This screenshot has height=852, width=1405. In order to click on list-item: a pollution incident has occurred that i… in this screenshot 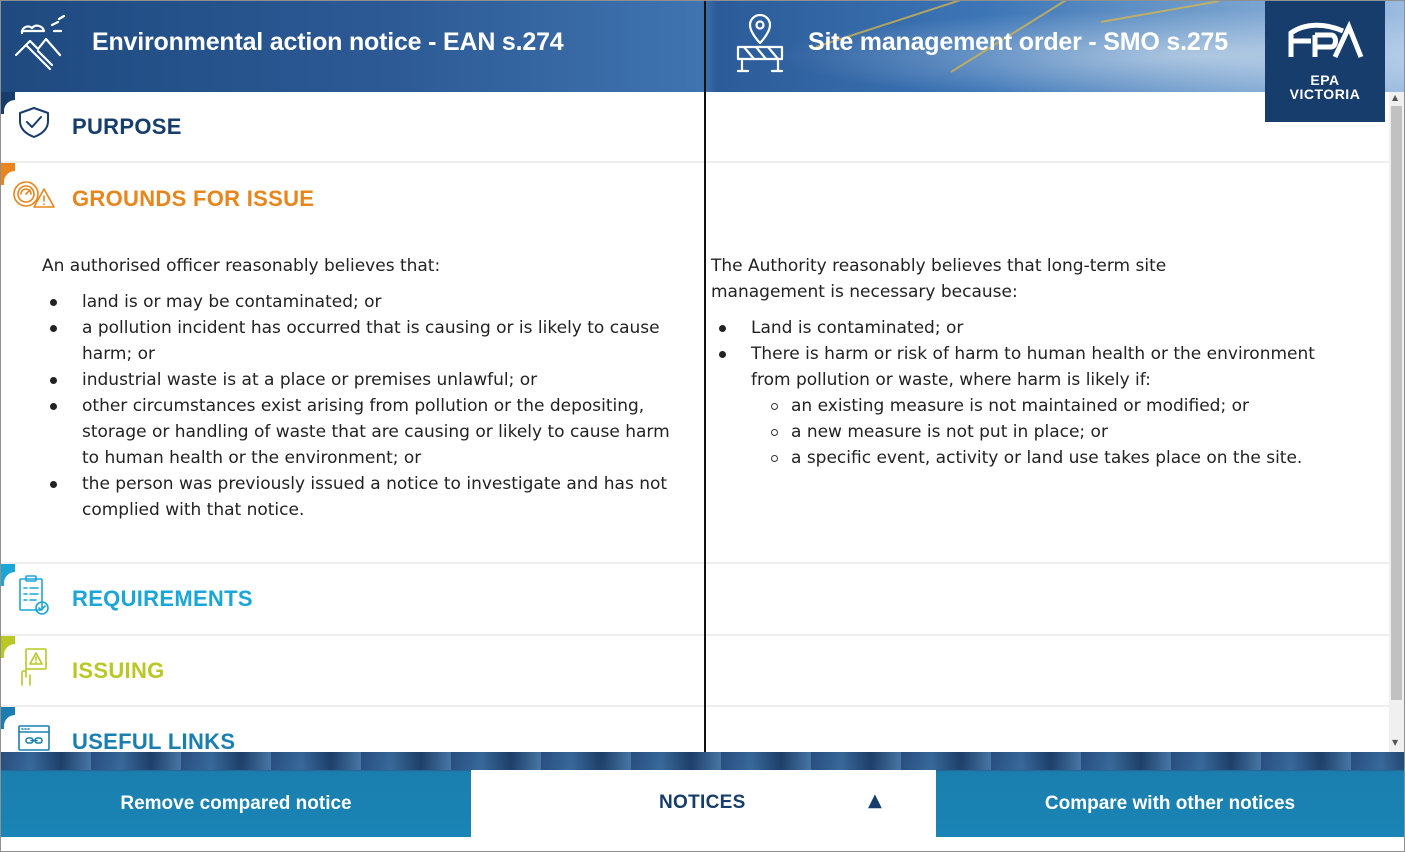, I will do `click(371, 341)`.